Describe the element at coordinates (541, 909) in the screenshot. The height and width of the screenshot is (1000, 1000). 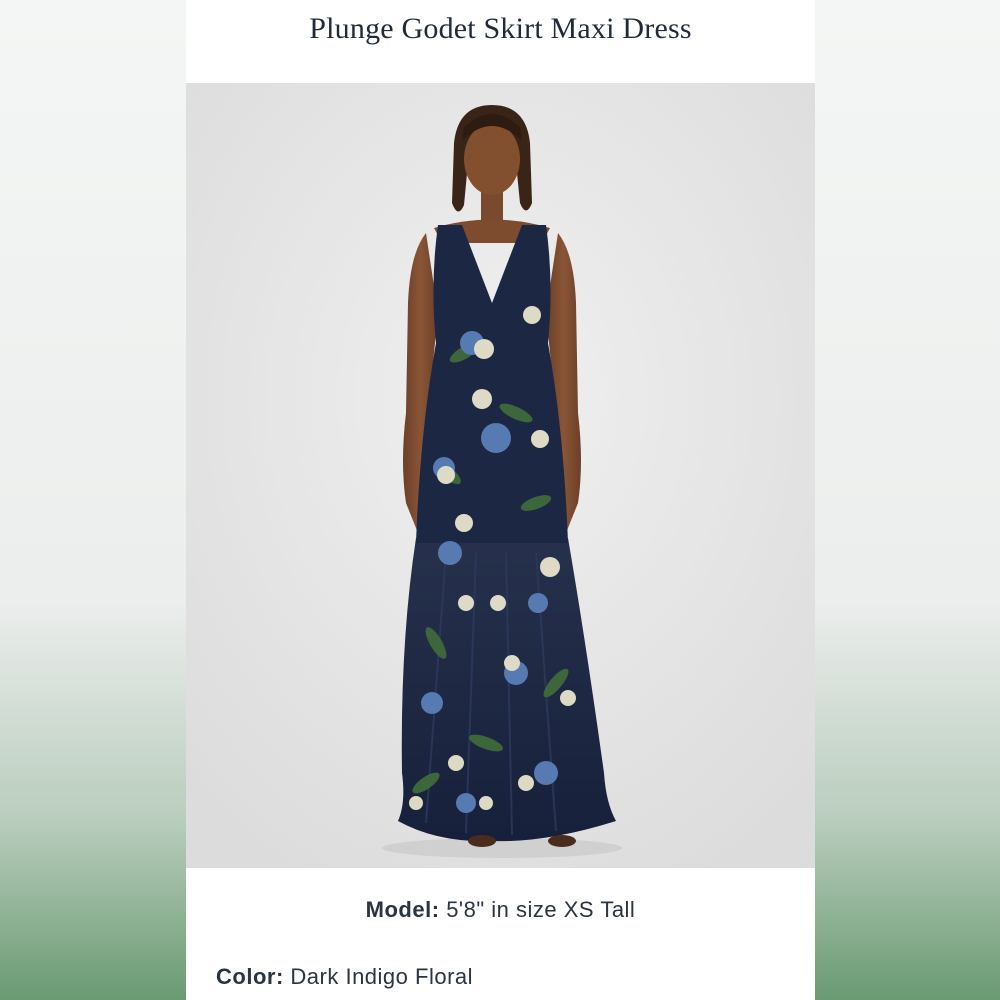
I see `model-value: 5'8" in size XS Tall` at that location.